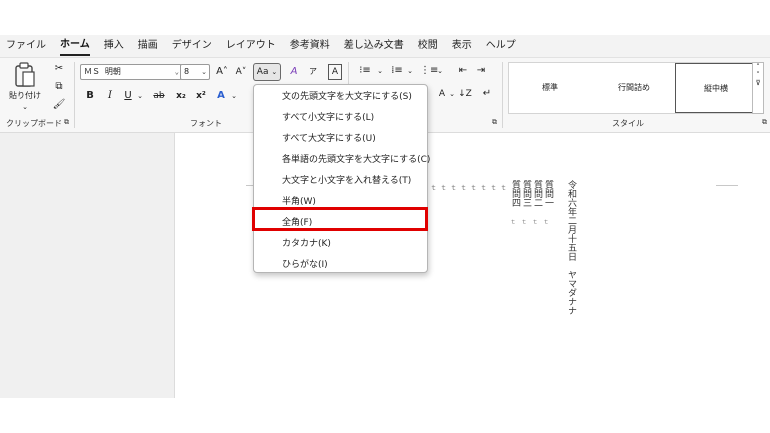 The image size is (770, 433). I want to click on superscript-button: x², so click(201, 96).